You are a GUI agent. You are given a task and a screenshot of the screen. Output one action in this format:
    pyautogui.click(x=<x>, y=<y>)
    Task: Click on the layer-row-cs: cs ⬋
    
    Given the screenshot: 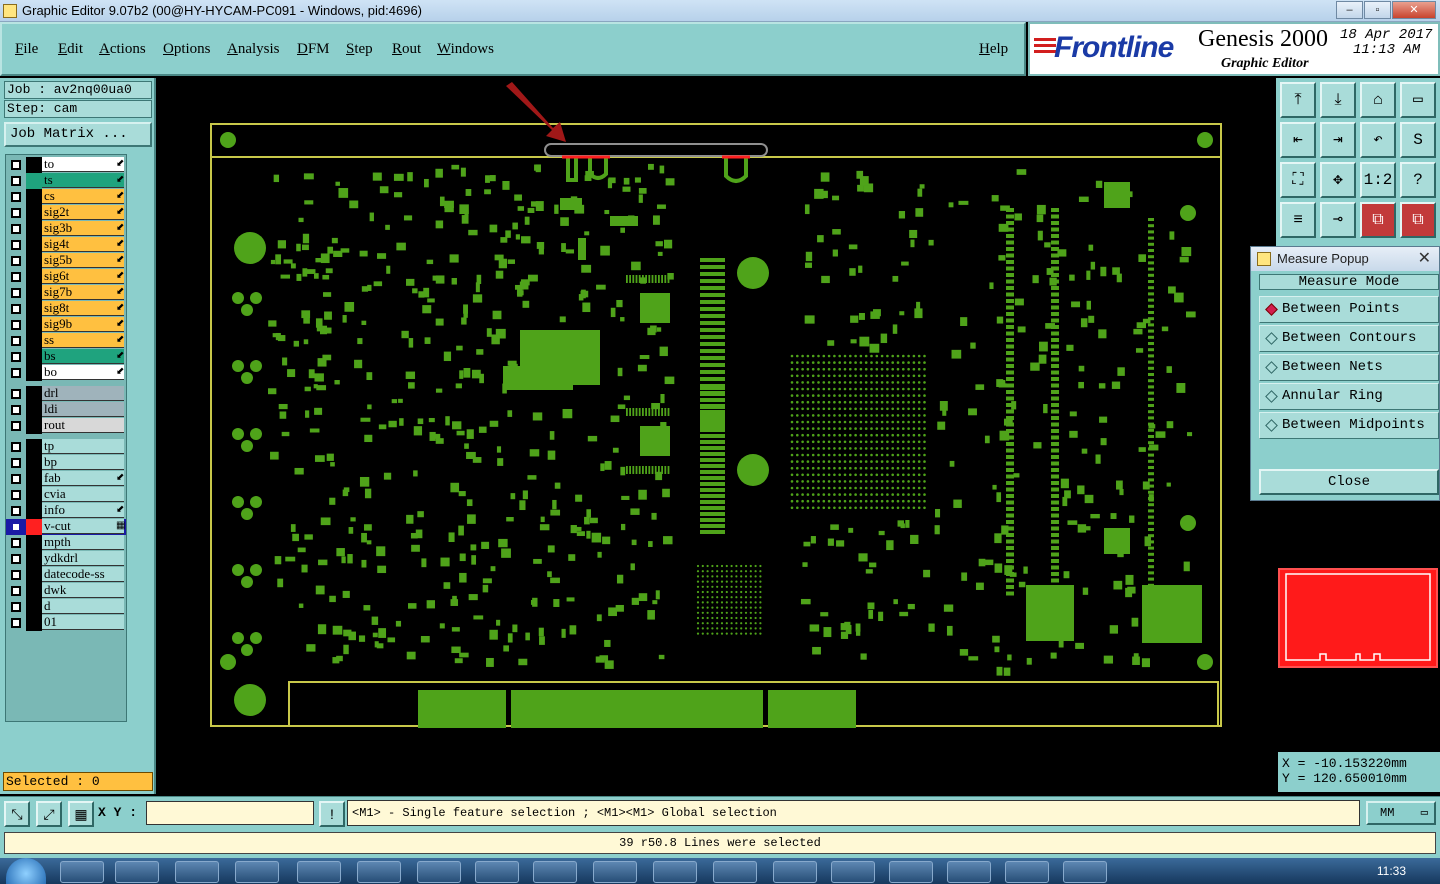 What is the action you would take?
    pyautogui.click(x=66, y=197)
    